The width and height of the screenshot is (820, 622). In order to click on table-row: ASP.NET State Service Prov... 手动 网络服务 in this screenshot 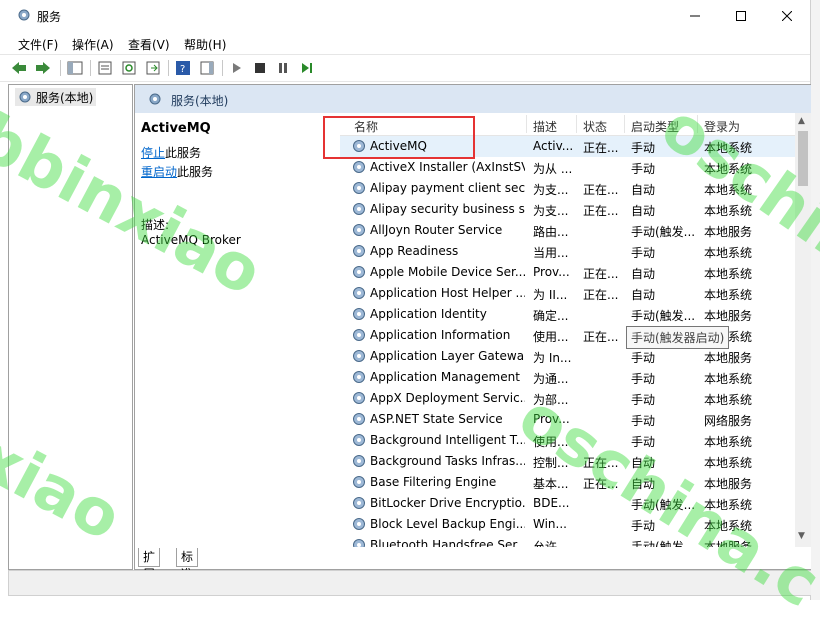, I will do `click(567, 419)`.